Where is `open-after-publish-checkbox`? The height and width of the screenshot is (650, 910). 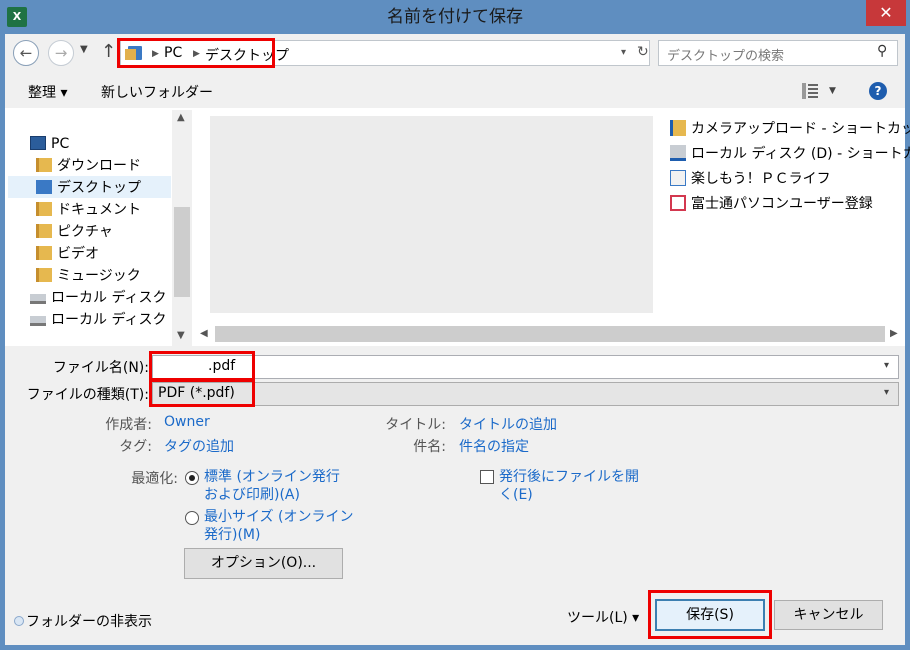
open-after-publish-checkbox is located at coordinates (487, 477).